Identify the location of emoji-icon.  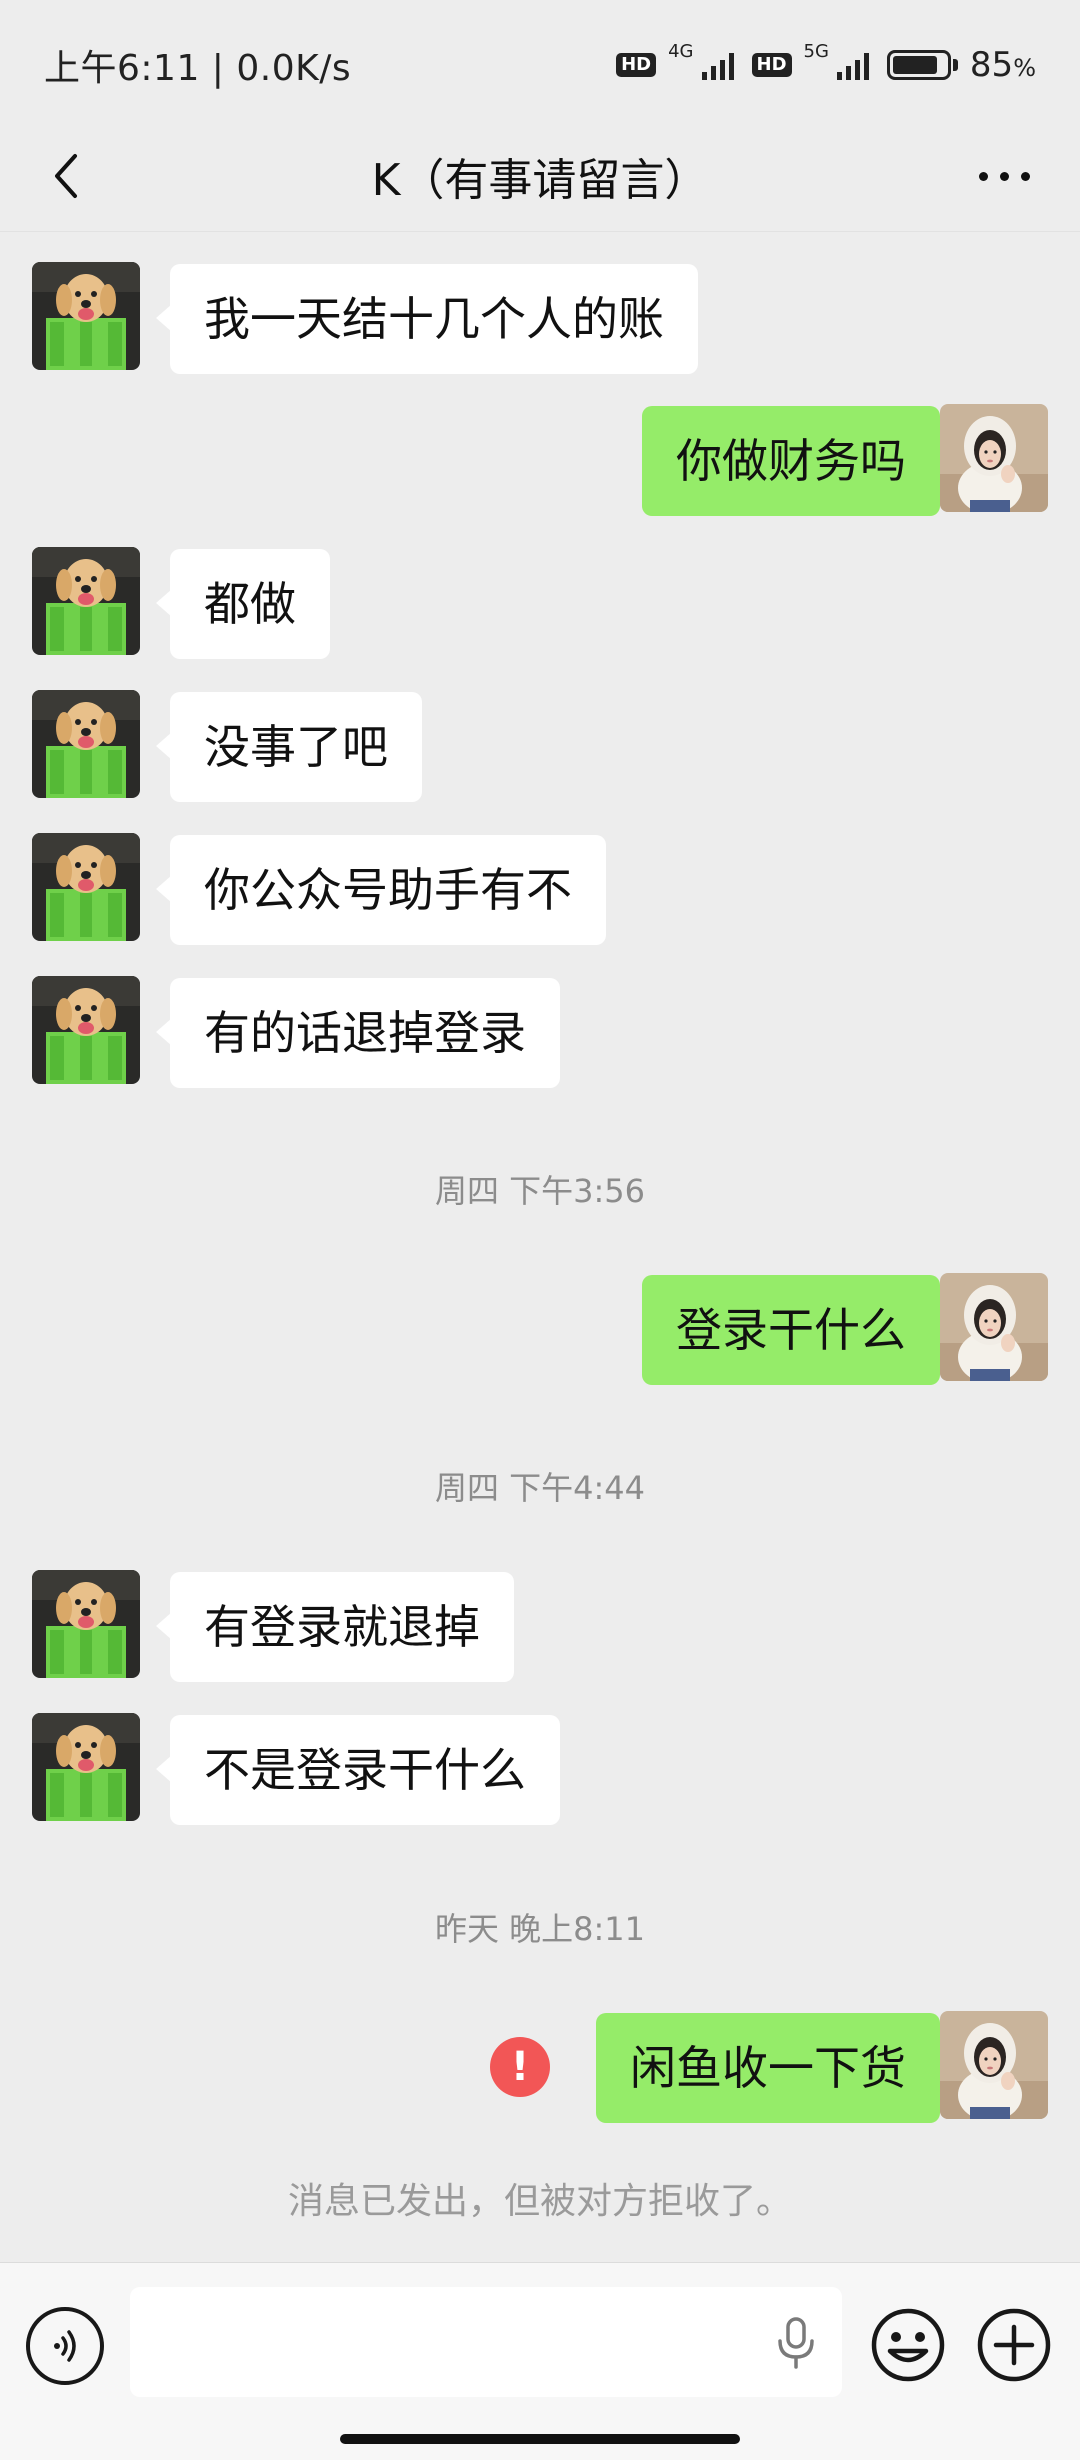
(908, 2345).